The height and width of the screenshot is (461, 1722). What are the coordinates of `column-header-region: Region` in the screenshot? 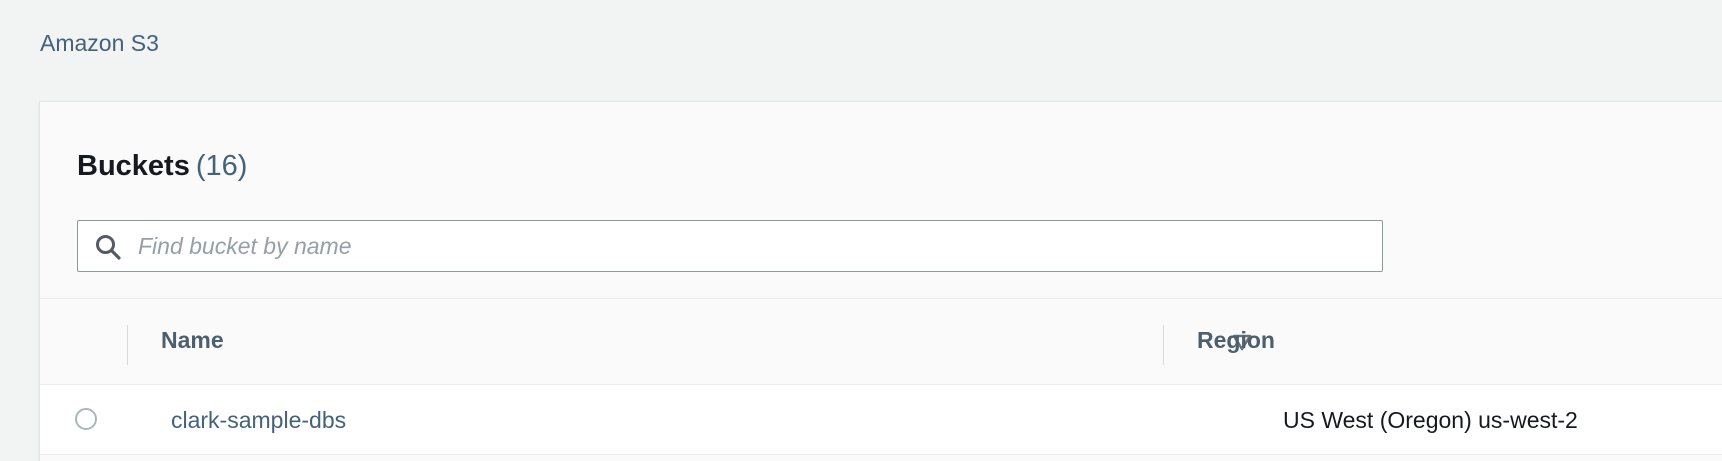 It's located at (1236, 340).